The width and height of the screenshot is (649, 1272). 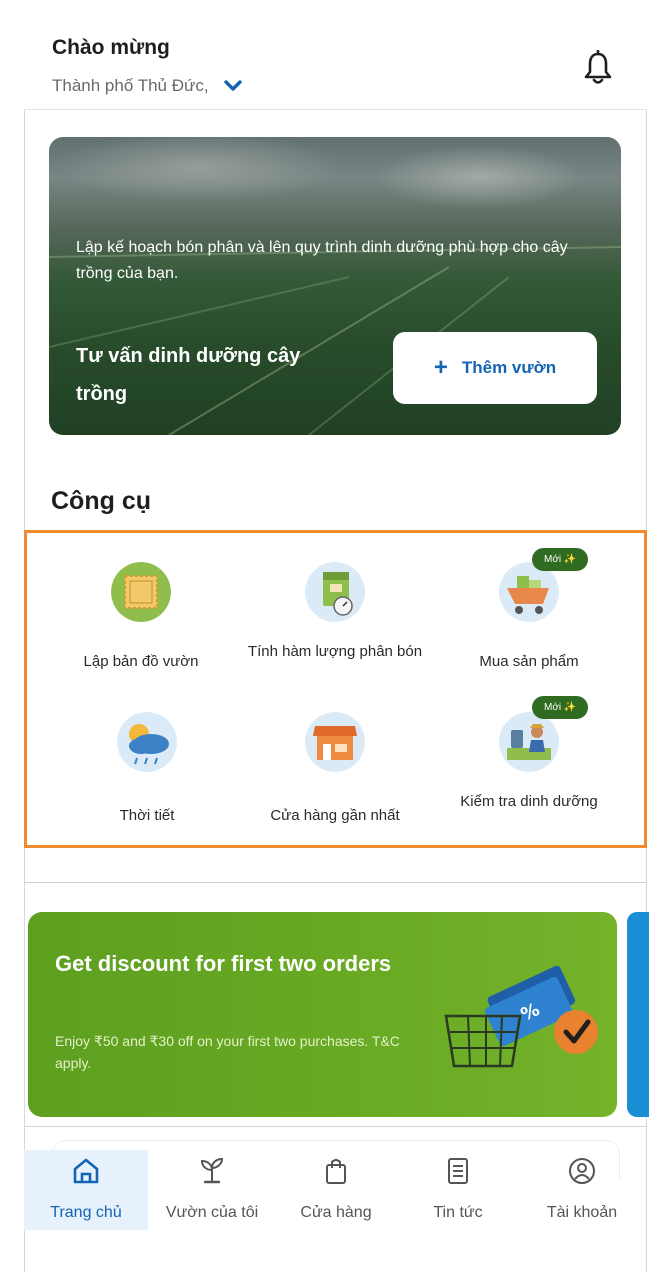 What do you see at coordinates (458, 1190) in the screenshot?
I see `nav-news: Tin tức` at bounding box center [458, 1190].